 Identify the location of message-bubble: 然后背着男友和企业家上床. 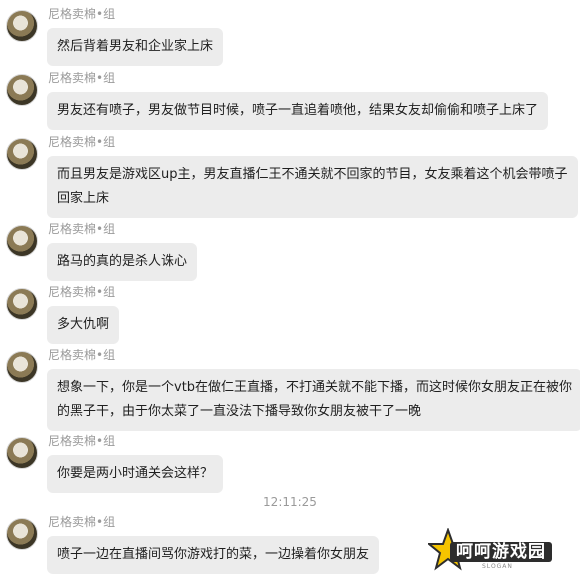
(135, 47).